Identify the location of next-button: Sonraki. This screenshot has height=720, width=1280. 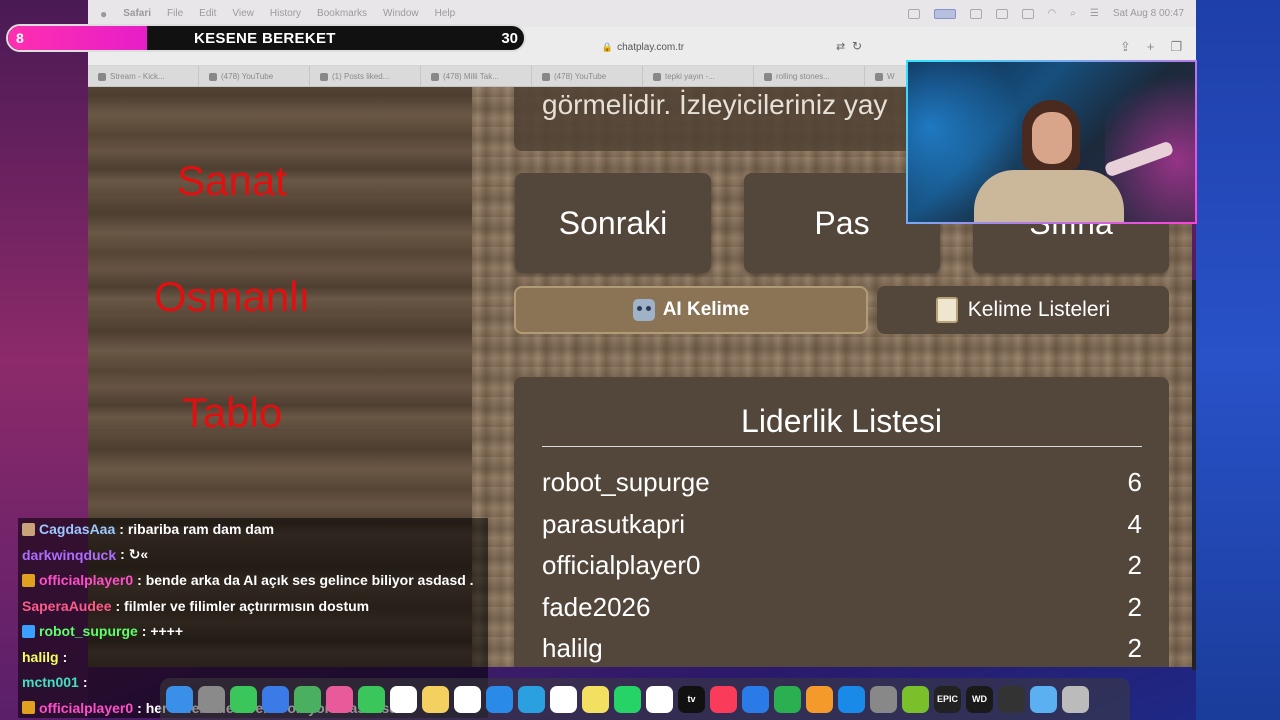
(613, 223).